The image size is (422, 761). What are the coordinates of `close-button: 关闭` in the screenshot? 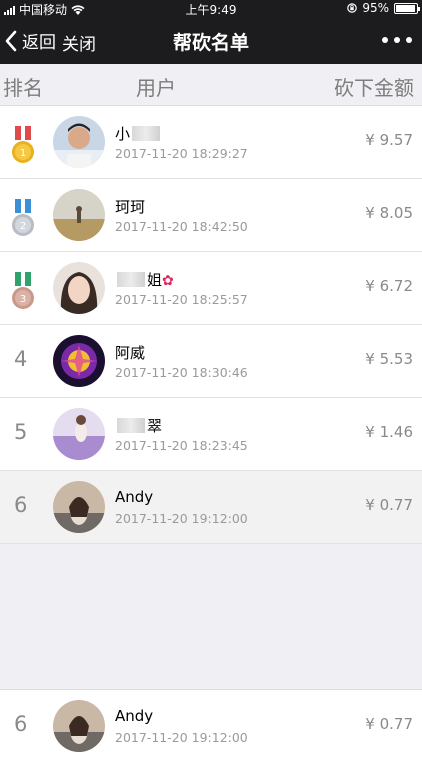 It's located at (79, 42).